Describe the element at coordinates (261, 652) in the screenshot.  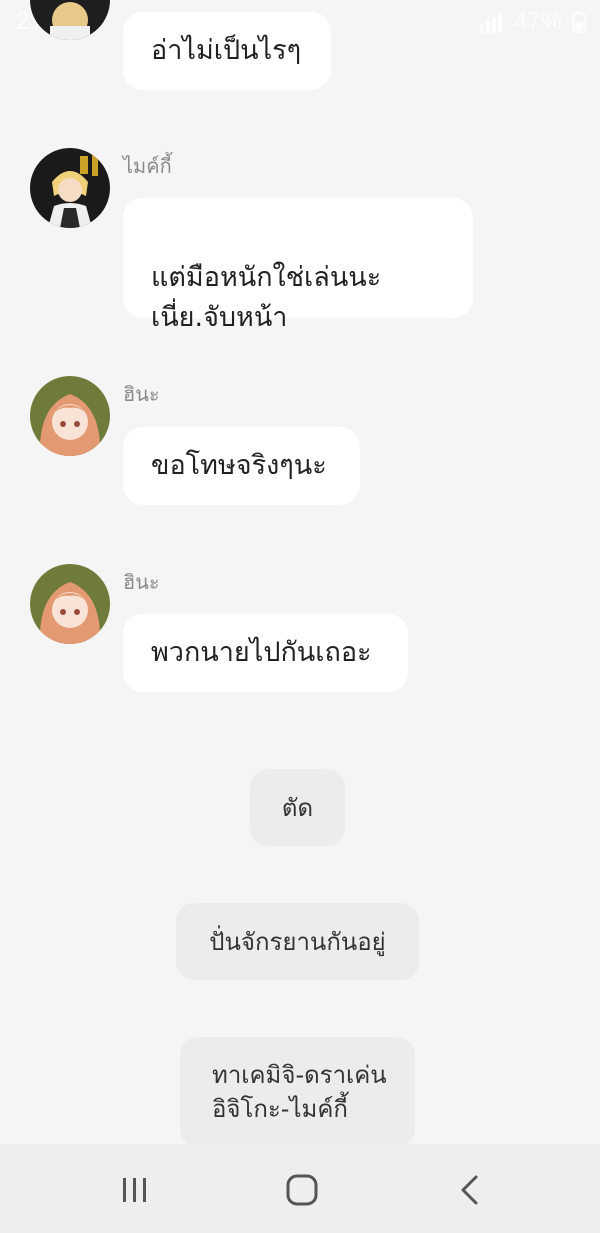
I see `message-text: พวกนายไปกันเถอะ` at that location.